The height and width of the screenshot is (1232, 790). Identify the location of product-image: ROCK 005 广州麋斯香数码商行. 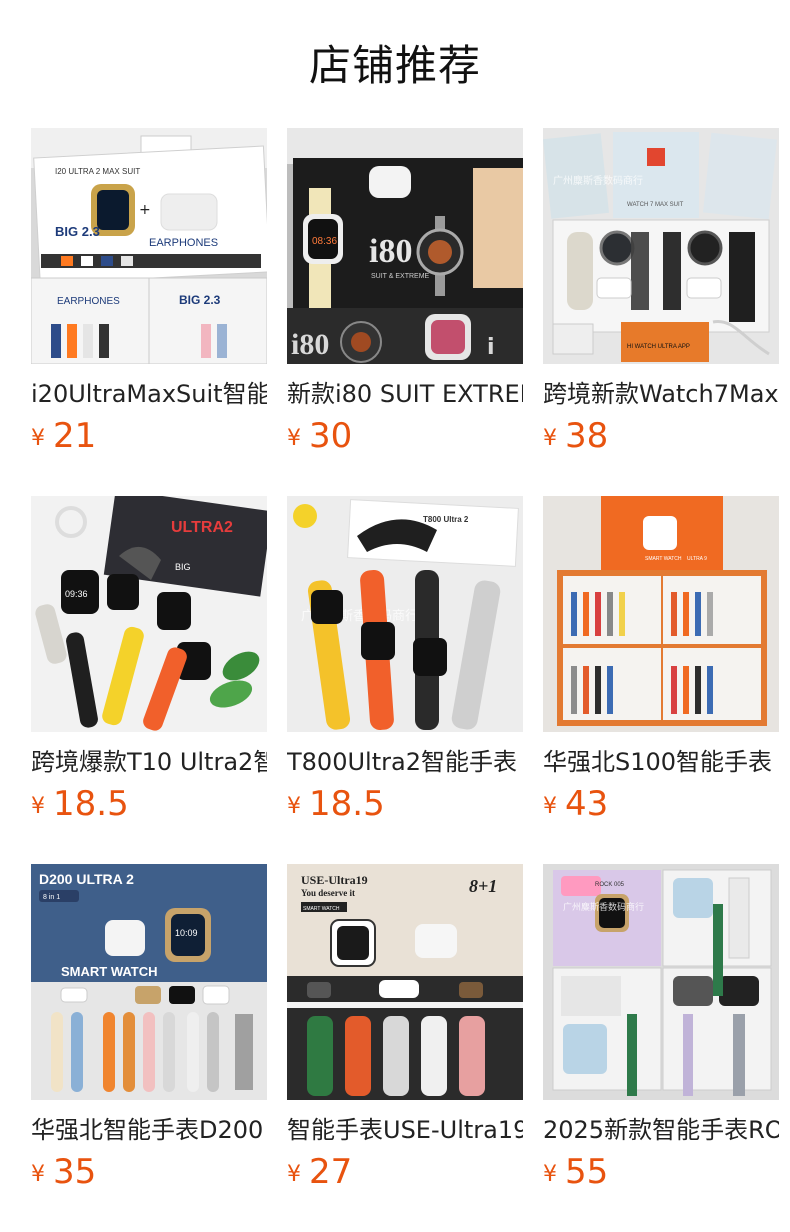
(661, 982).